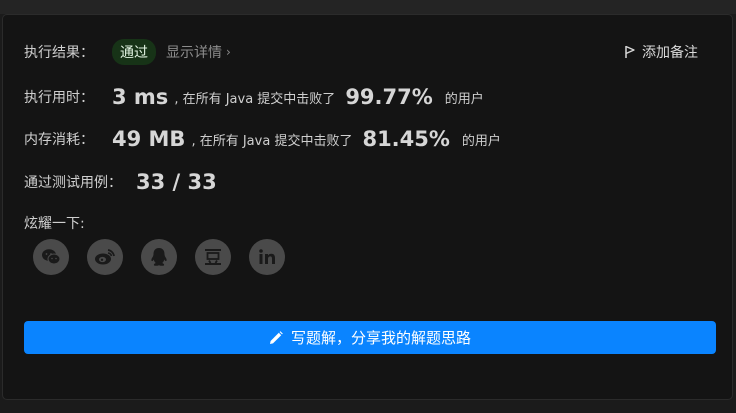  I want to click on runtime-suffix: 的用户, so click(464, 99).